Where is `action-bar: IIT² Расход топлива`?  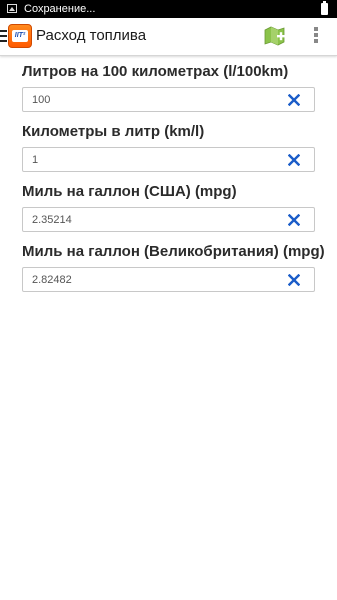
action-bar: IIT² Расход топлива is located at coordinates (168, 37).